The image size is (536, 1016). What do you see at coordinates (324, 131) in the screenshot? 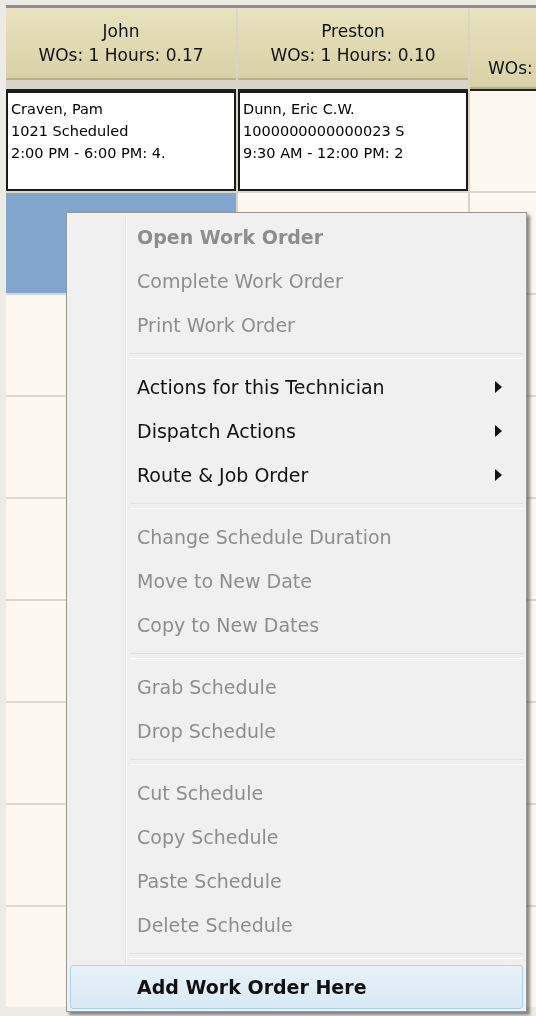
I see `card-line: 1000000000000023 S` at bounding box center [324, 131].